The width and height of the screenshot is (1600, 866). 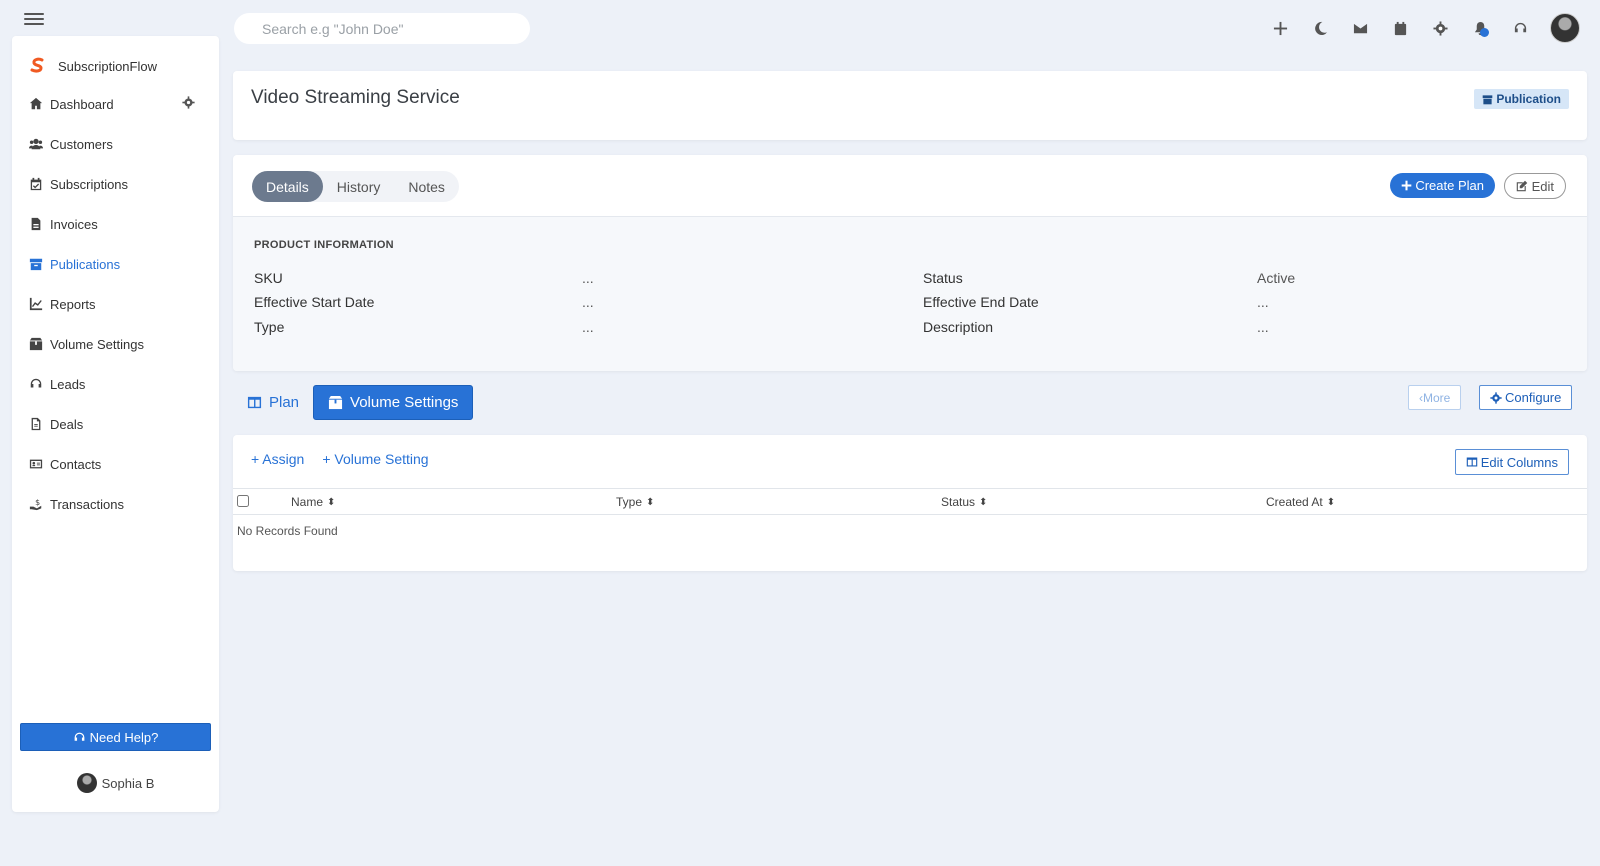 I want to click on hand-dollar-icon: $, so click(x=36, y=504).